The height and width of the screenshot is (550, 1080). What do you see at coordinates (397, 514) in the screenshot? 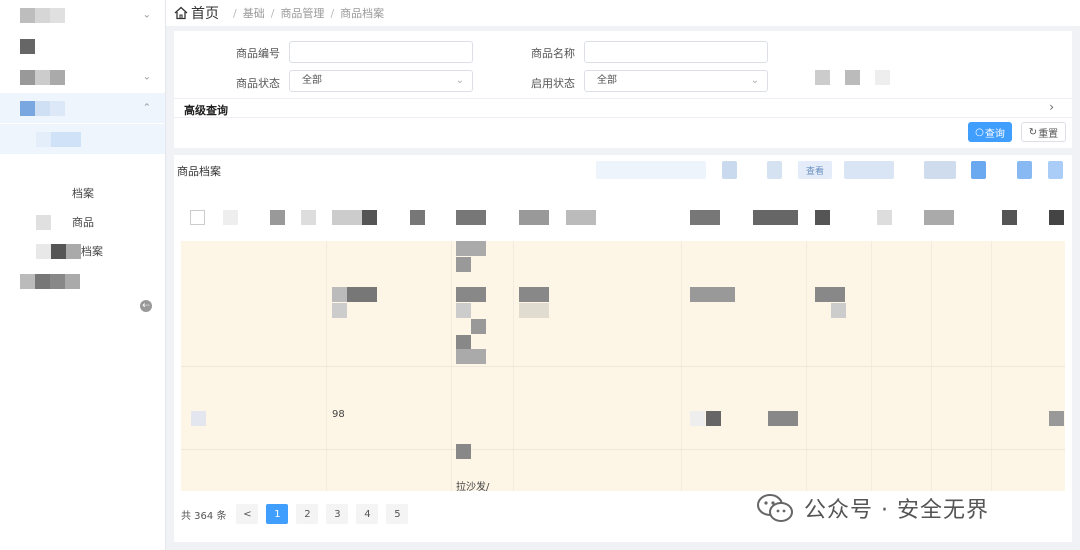
I see `page-button: 5` at bounding box center [397, 514].